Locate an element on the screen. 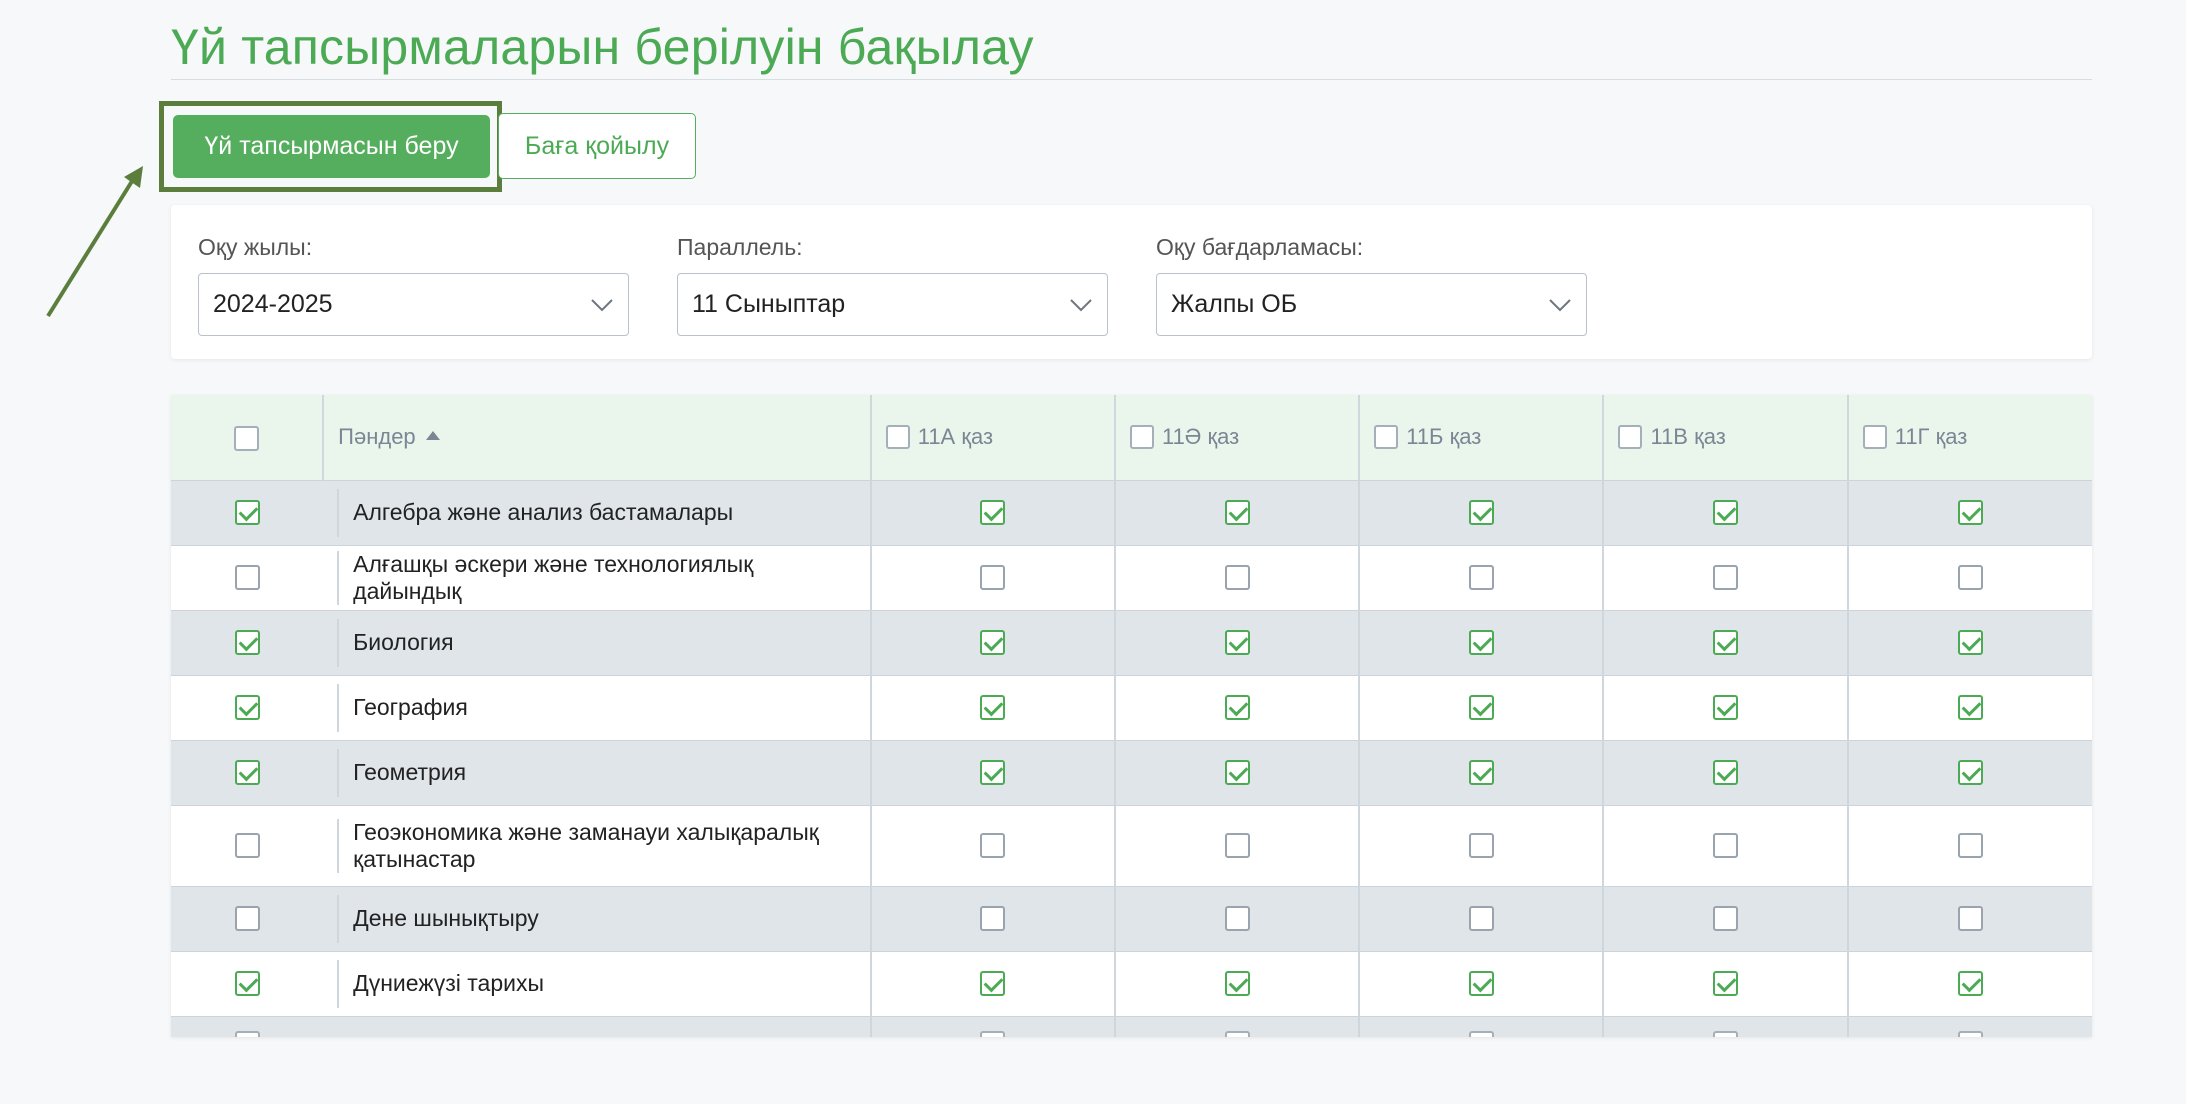  class-3-checkbox is located at coordinates (1630, 437).